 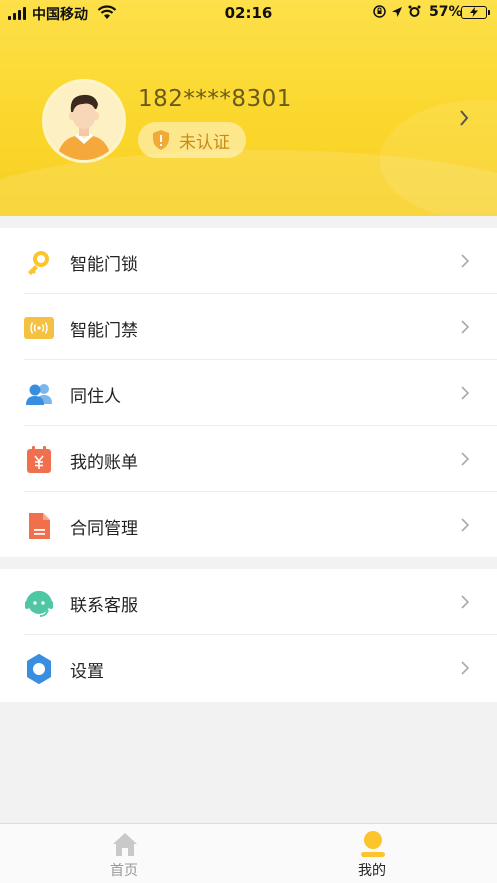 I want to click on status-time: 02:16, so click(x=248, y=13).